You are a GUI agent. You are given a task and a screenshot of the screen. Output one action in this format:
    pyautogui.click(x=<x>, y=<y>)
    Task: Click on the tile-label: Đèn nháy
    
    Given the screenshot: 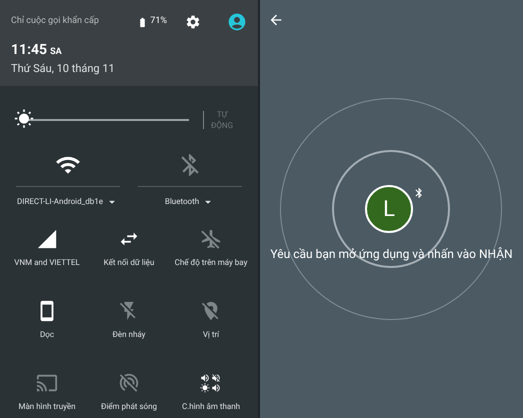 What is the action you would take?
    pyautogui.click(x=129, y=335)
    